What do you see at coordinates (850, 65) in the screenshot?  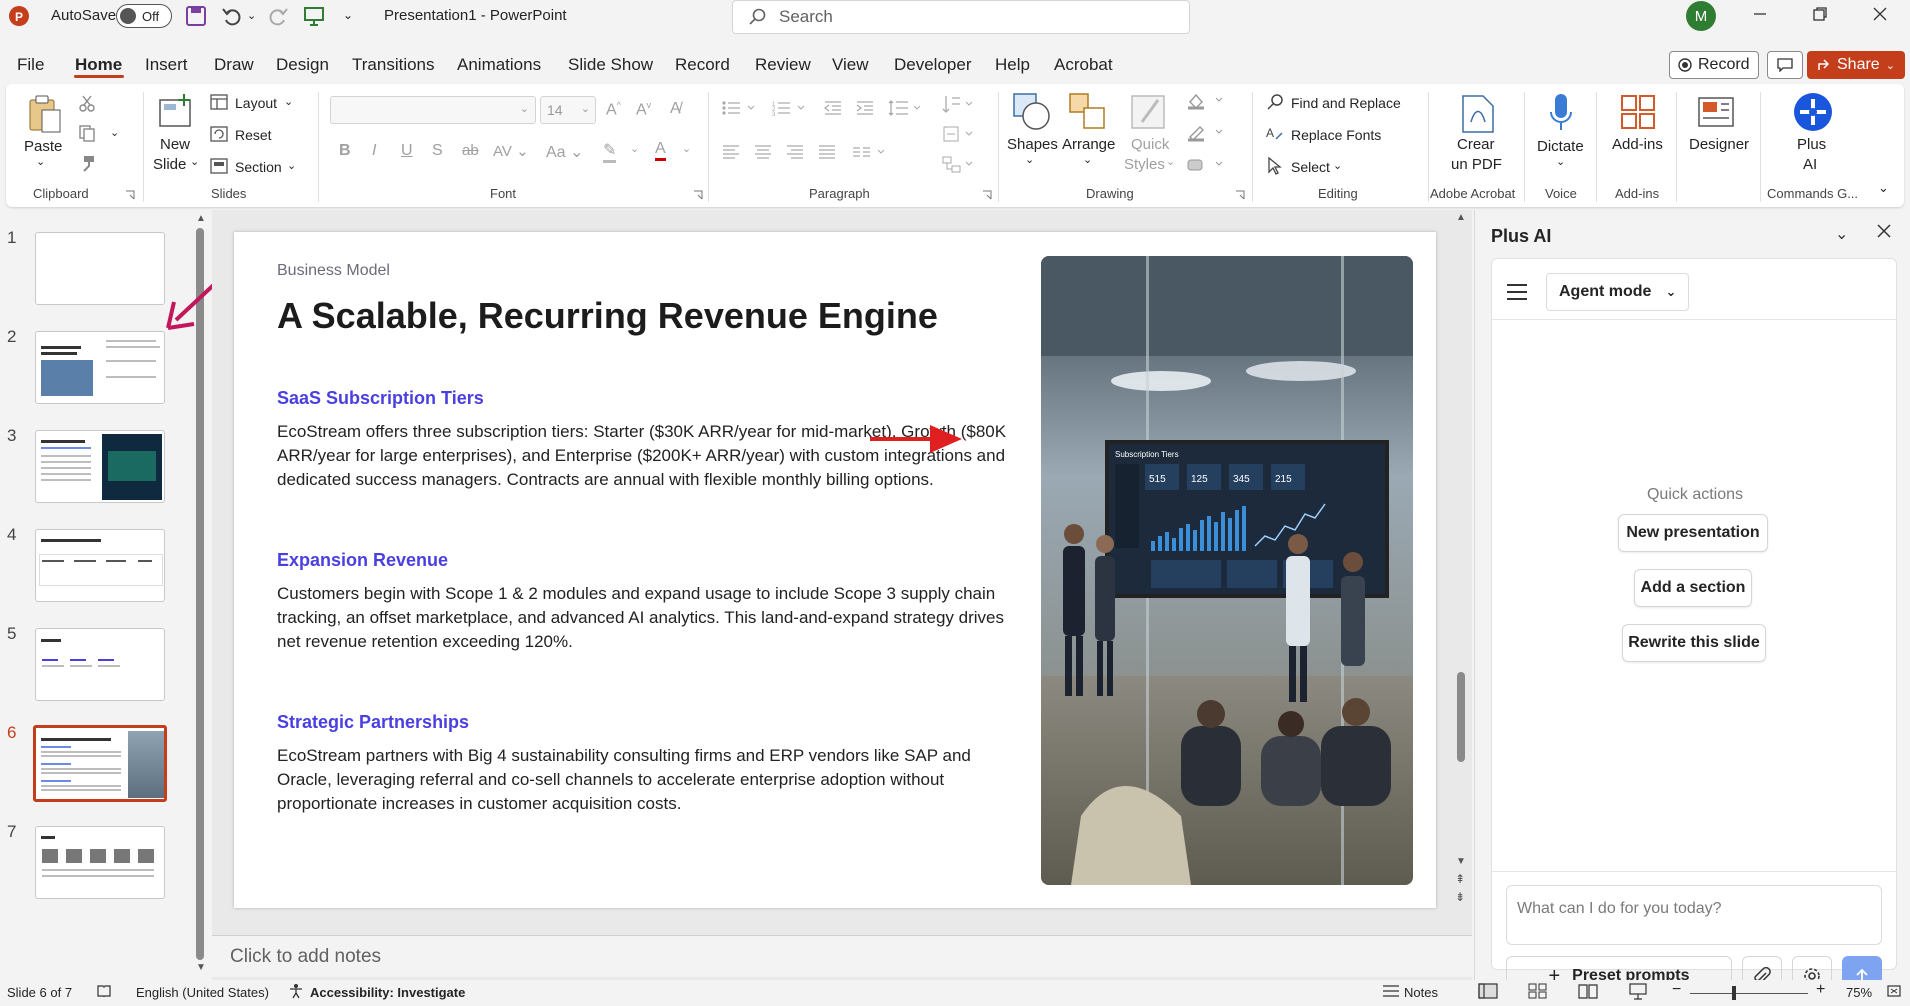 I see `tab-view: View` at bounding box center [850, 65].